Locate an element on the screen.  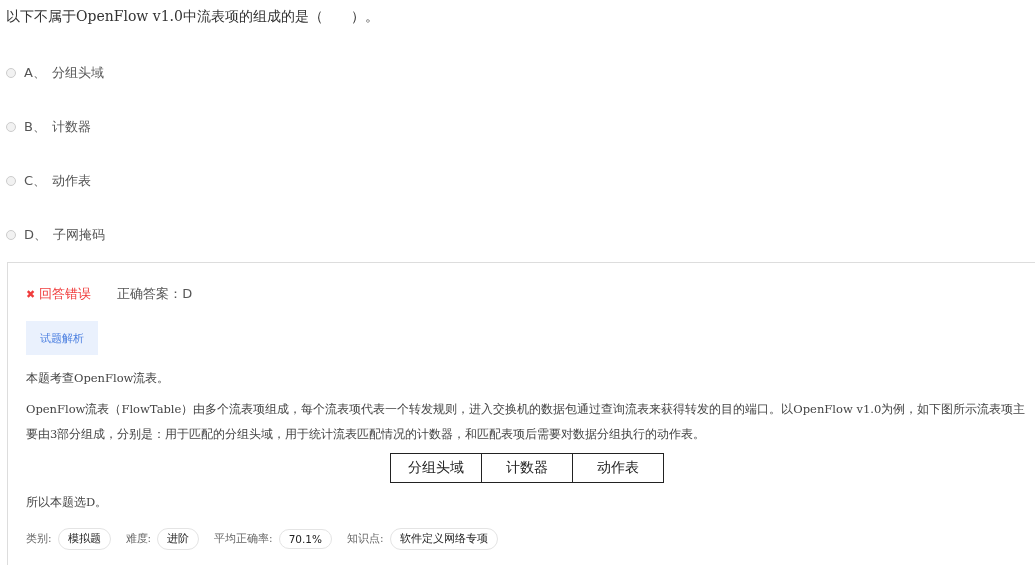
table-cell-text: 动作表 is located at coordinates (618, 467).